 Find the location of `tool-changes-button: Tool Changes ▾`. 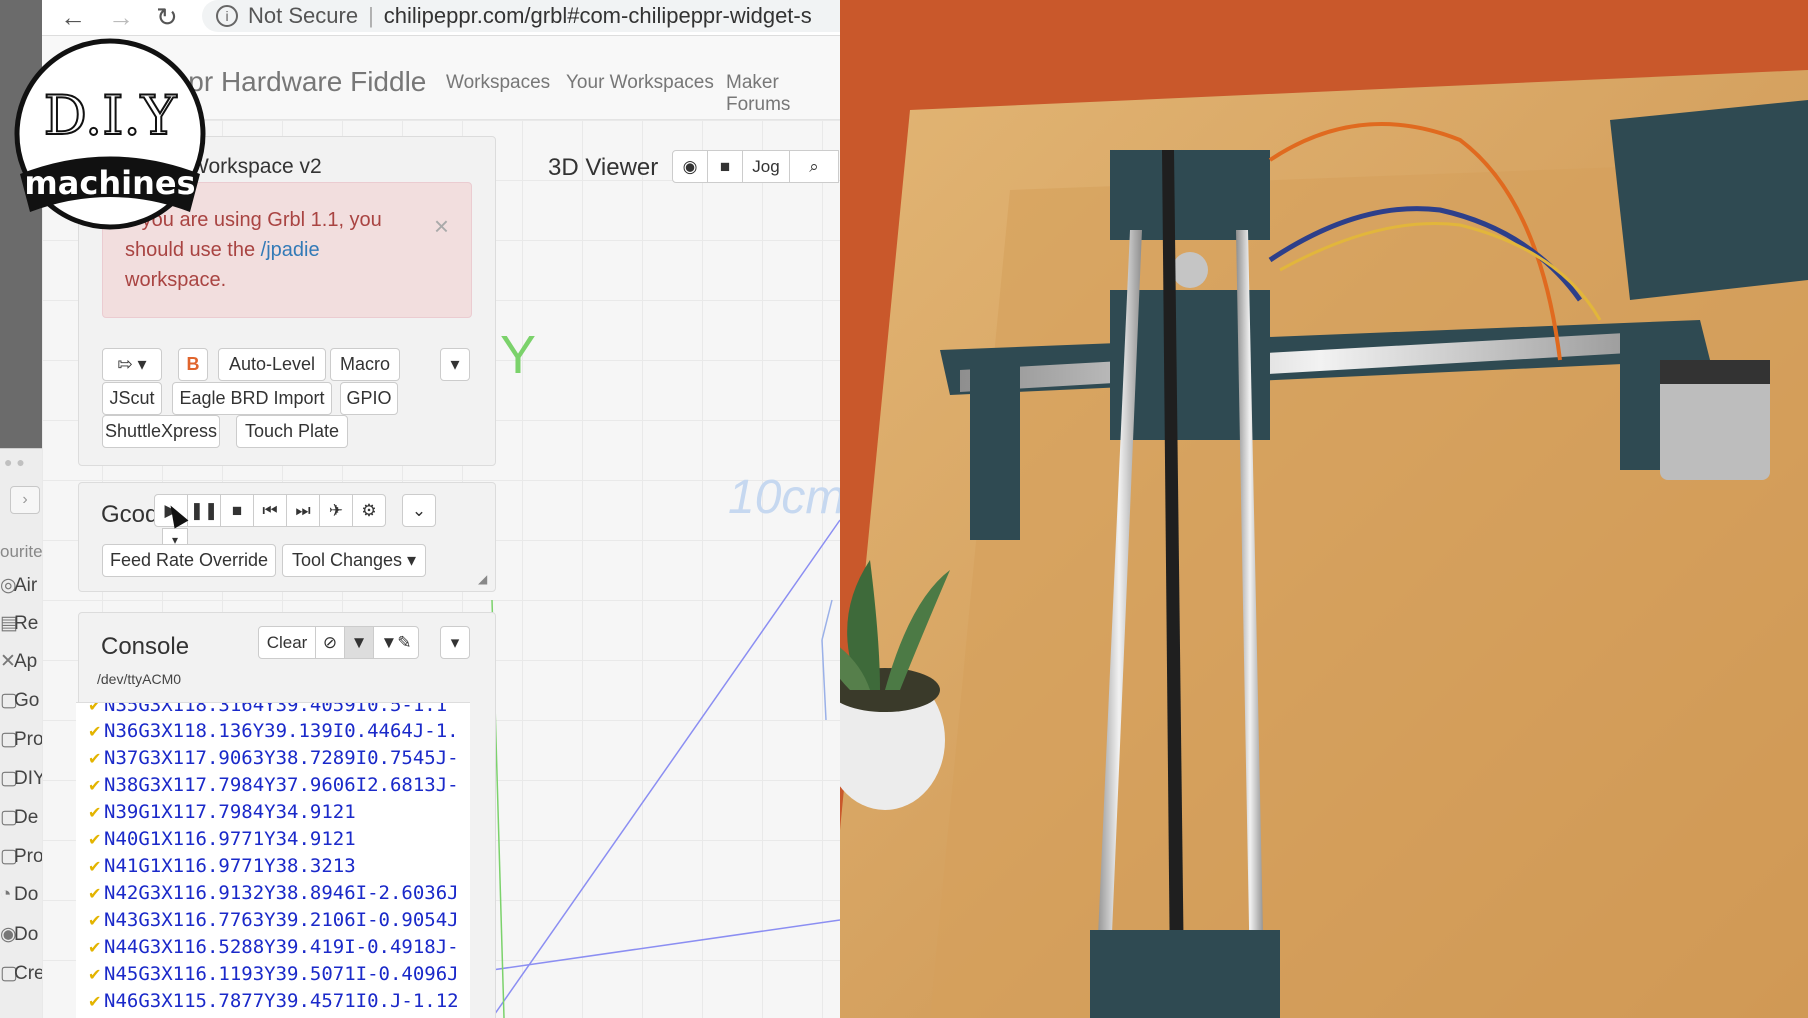

tool-changes-button: Tool Changes ▾ is located at coordinates (354, 560).